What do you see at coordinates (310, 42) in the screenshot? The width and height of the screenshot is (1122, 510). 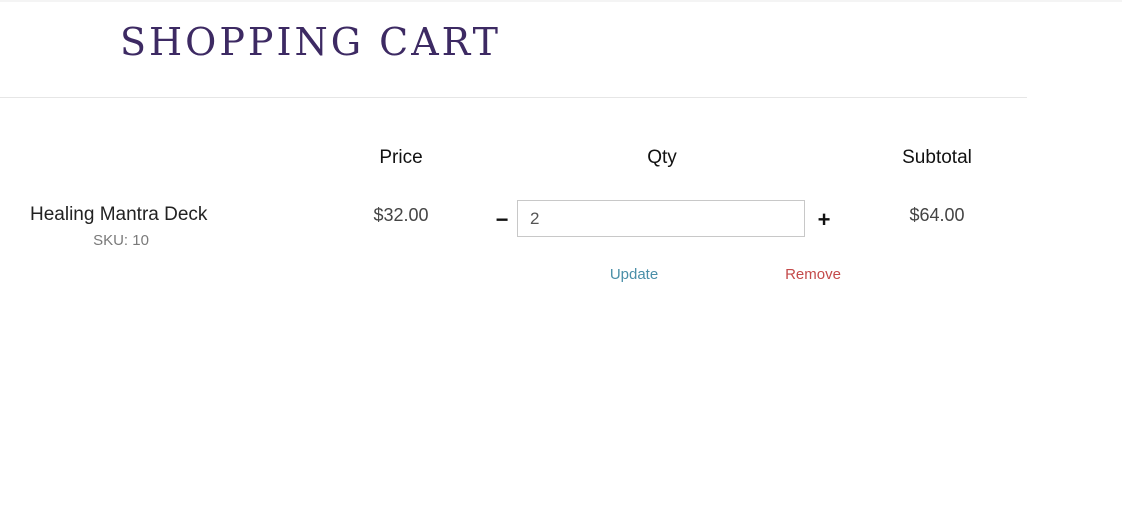 I see `page-title: SHOPPING CART` at bounding box center [310, 42].